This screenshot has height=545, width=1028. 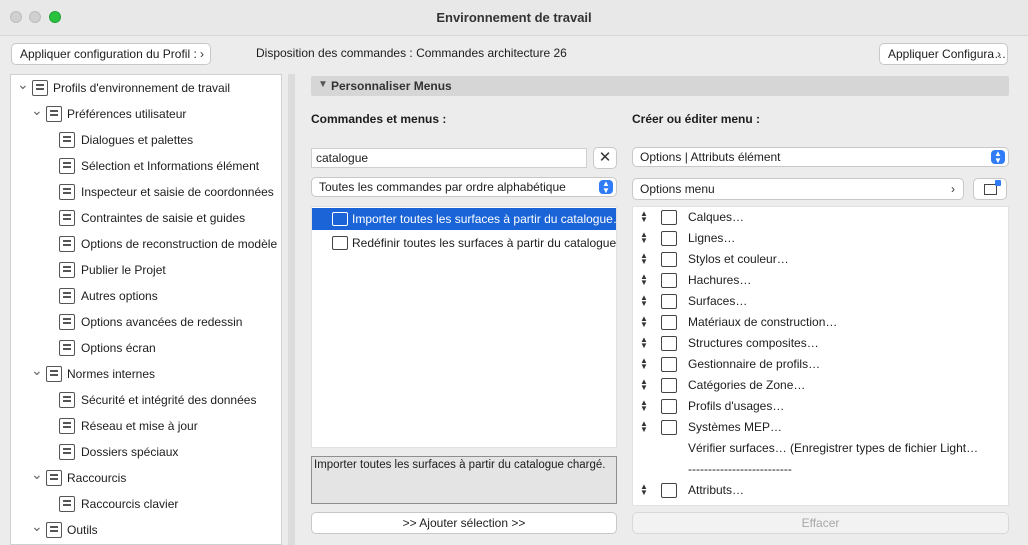 What do you see at coordinates (669, 427) in the screenshot?
I see `mep-icon` at bounding box center [669, 427].